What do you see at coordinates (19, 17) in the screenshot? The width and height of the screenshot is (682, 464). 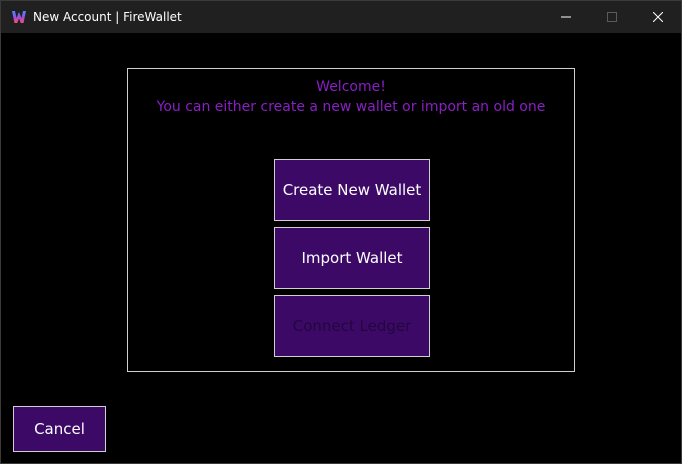 I see `firewallet-logo-icon` at bounding box center [19, 17].